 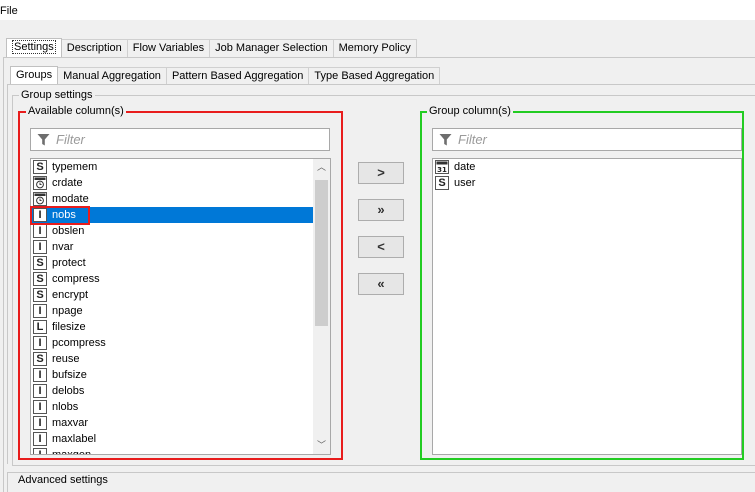 I want to click on tab-description: Description, so click(x=94, y=48).